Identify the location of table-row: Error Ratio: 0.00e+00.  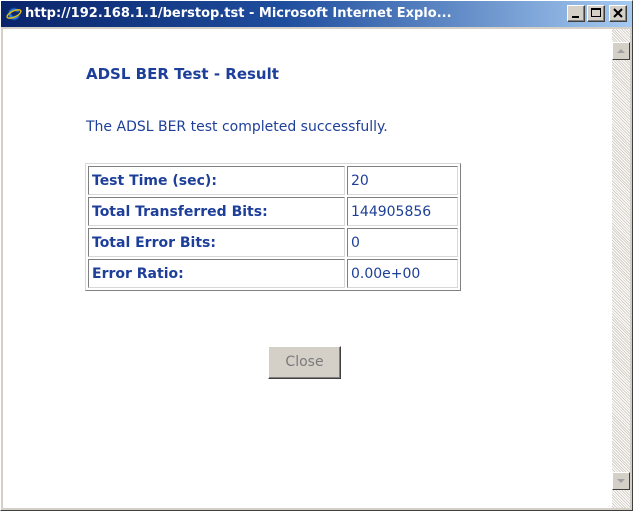
(273, 273).